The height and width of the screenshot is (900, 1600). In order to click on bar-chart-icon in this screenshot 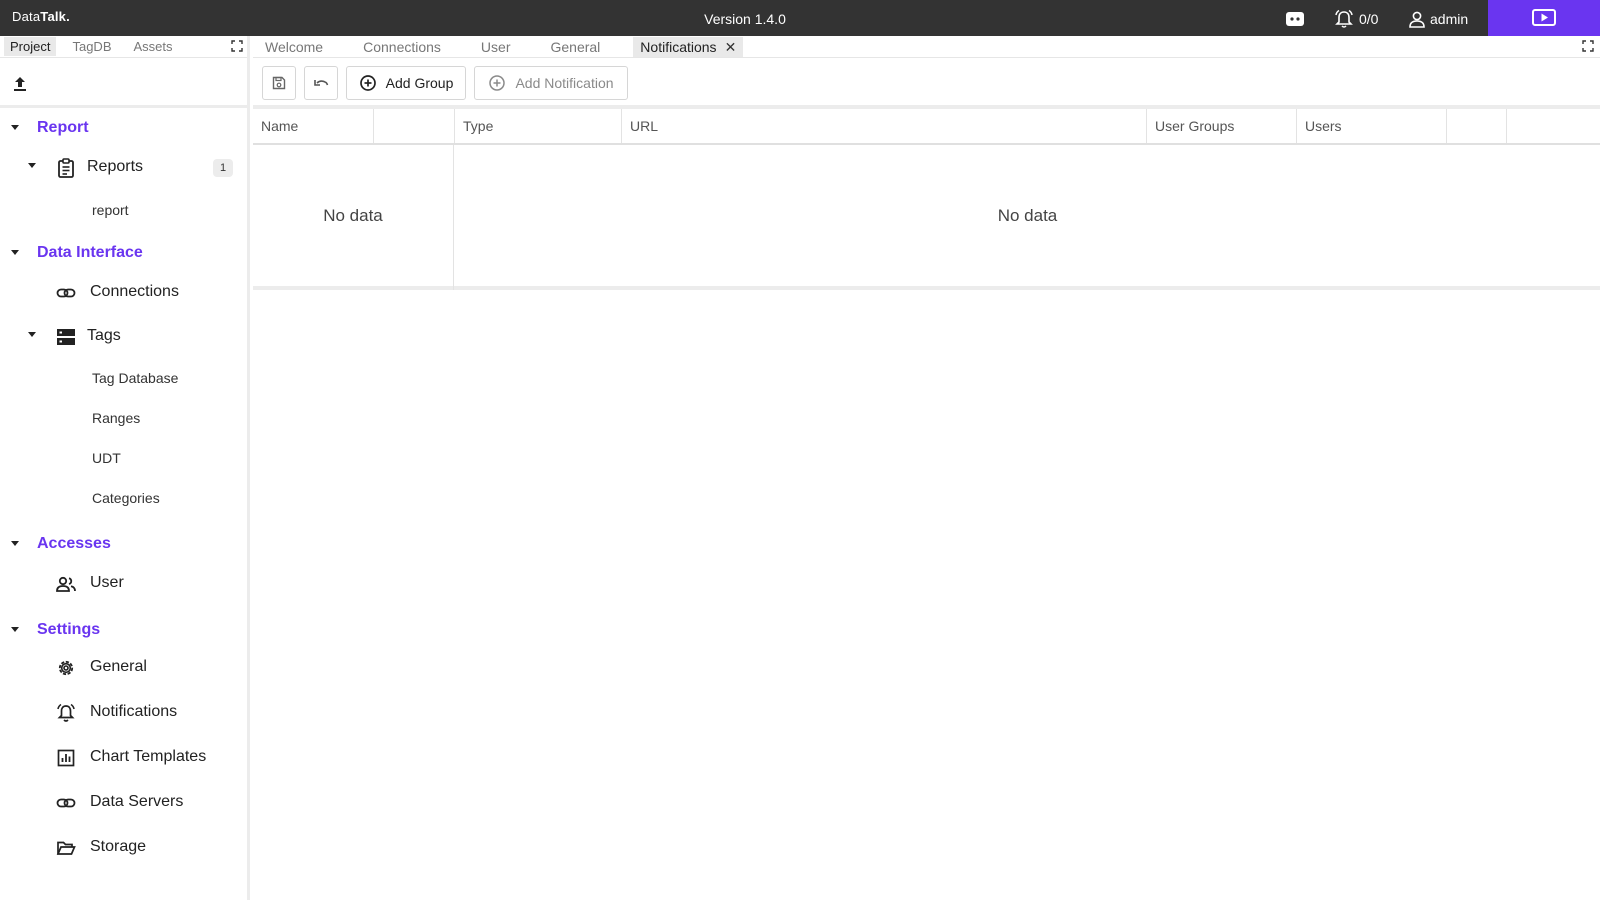, I will do `click(66, 758)`.